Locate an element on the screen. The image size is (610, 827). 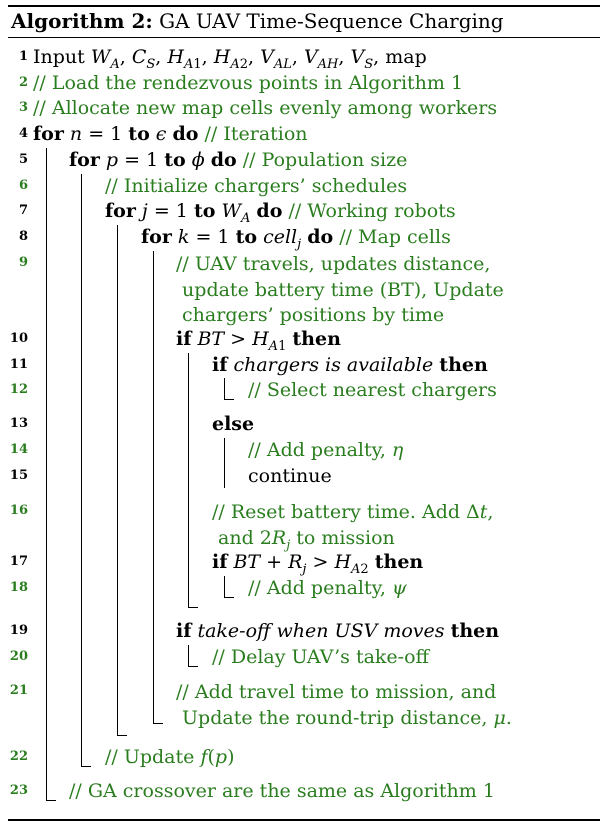
caption-label: Algorithm 2: is located at coordinates (82, 21).